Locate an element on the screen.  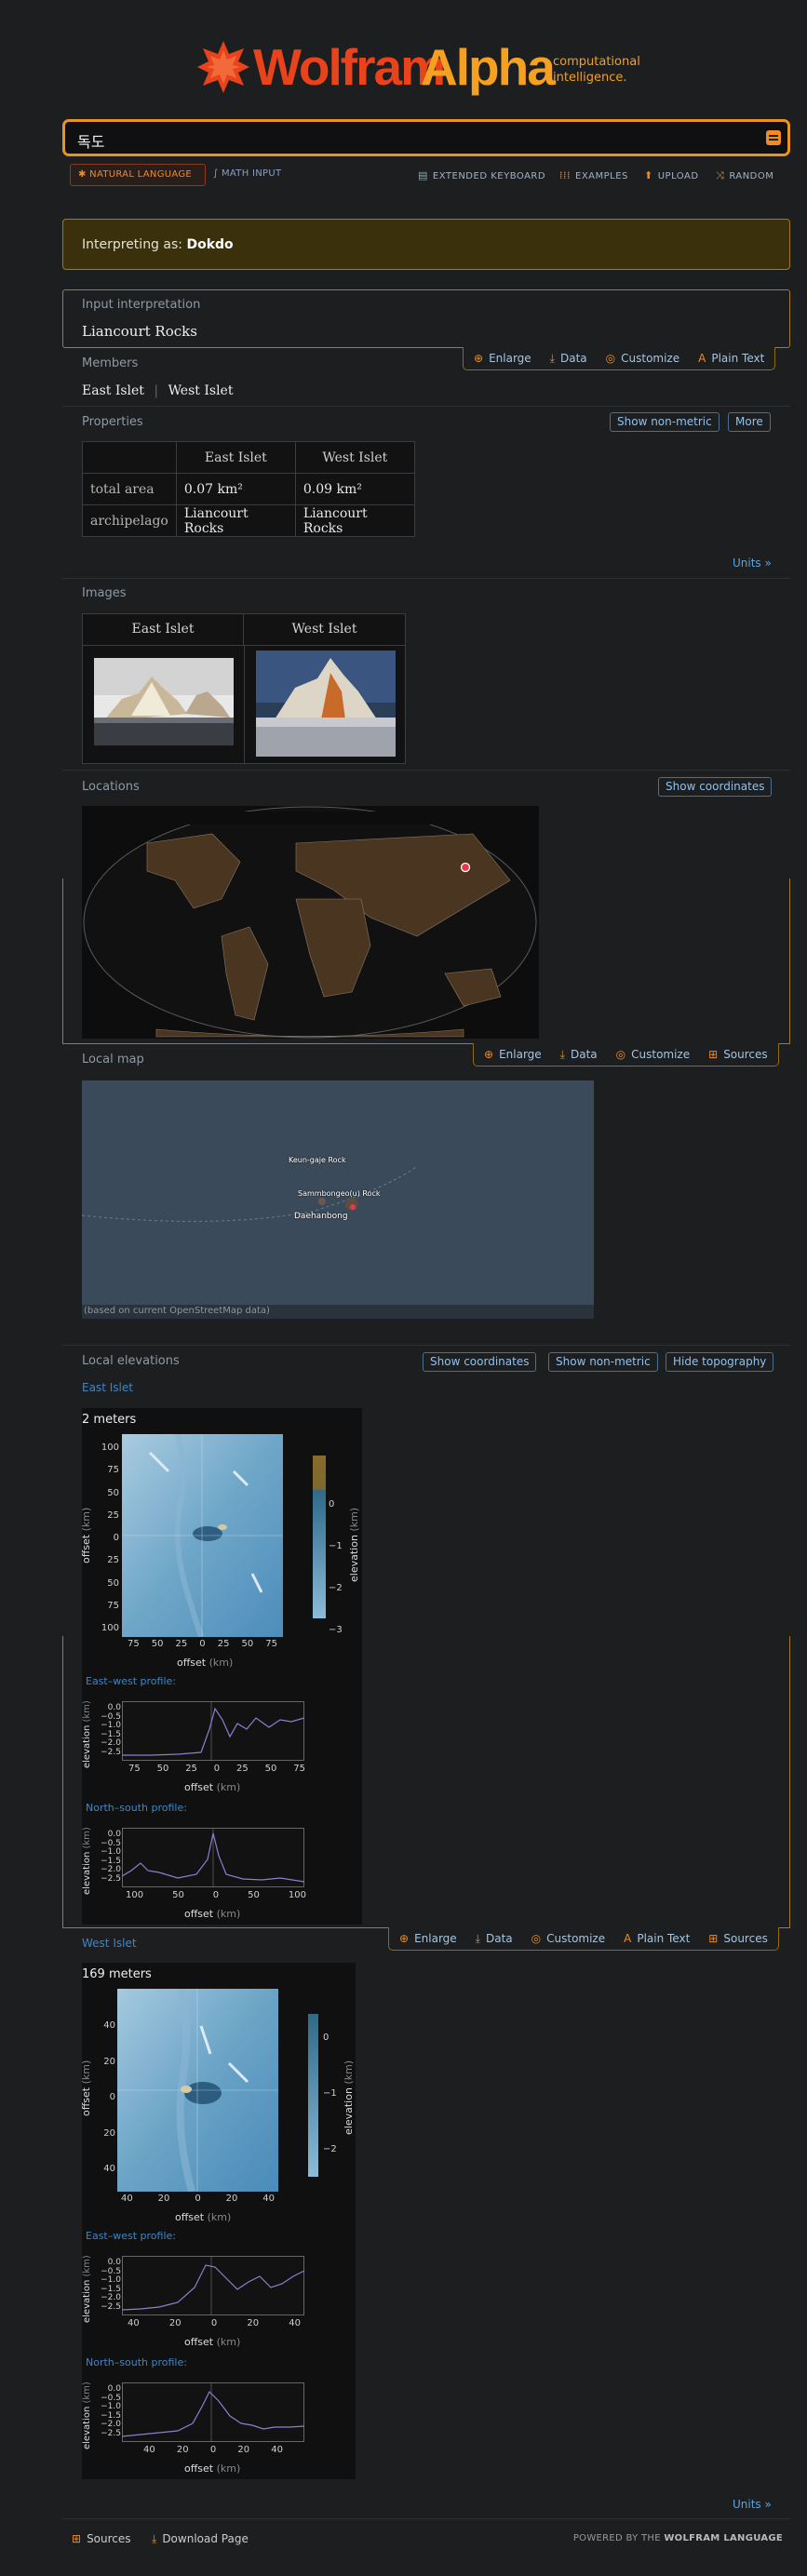
download-page-link: ⤓ Download Page is located at coordinates (200, 2539).